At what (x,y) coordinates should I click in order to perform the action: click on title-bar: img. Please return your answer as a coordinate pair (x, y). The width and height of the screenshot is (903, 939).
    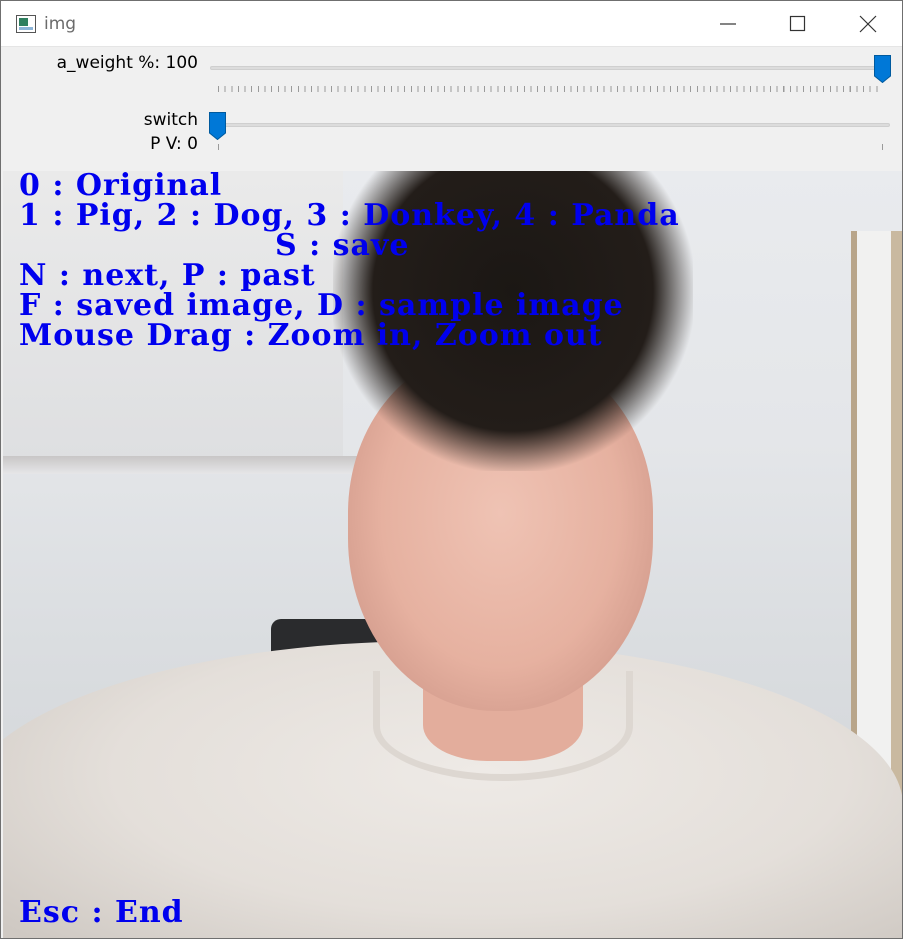
    Looking at the image, I should click on (451, 24).